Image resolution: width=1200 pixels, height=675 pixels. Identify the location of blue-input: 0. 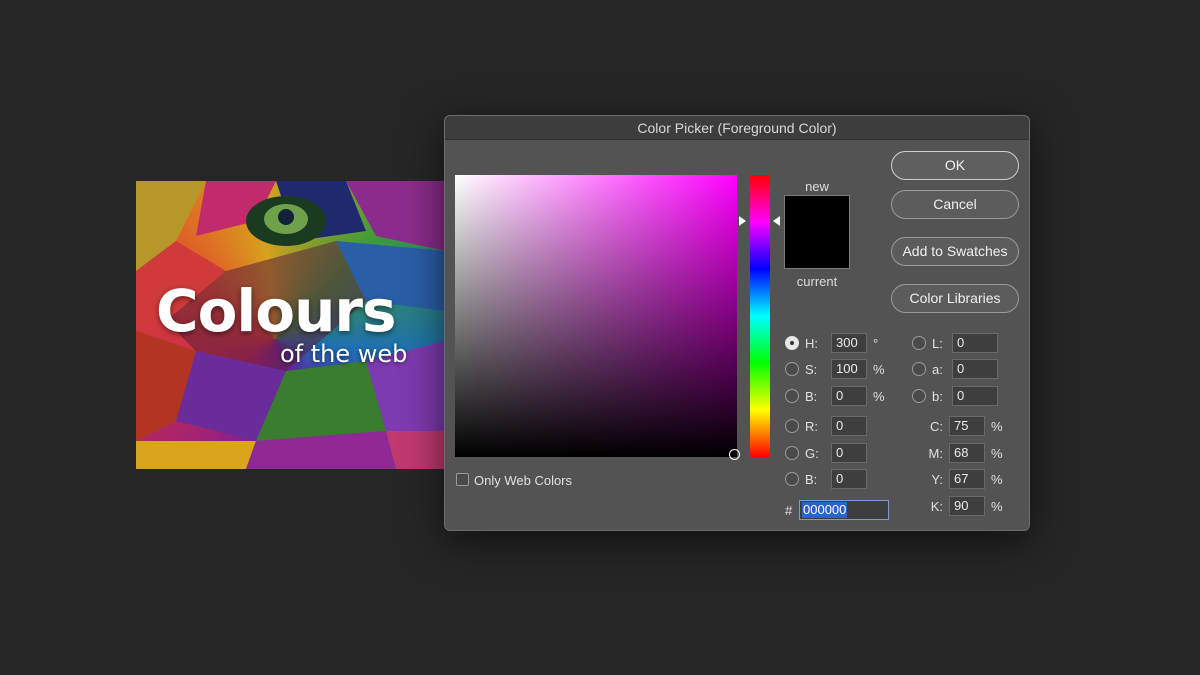
(849, 479).